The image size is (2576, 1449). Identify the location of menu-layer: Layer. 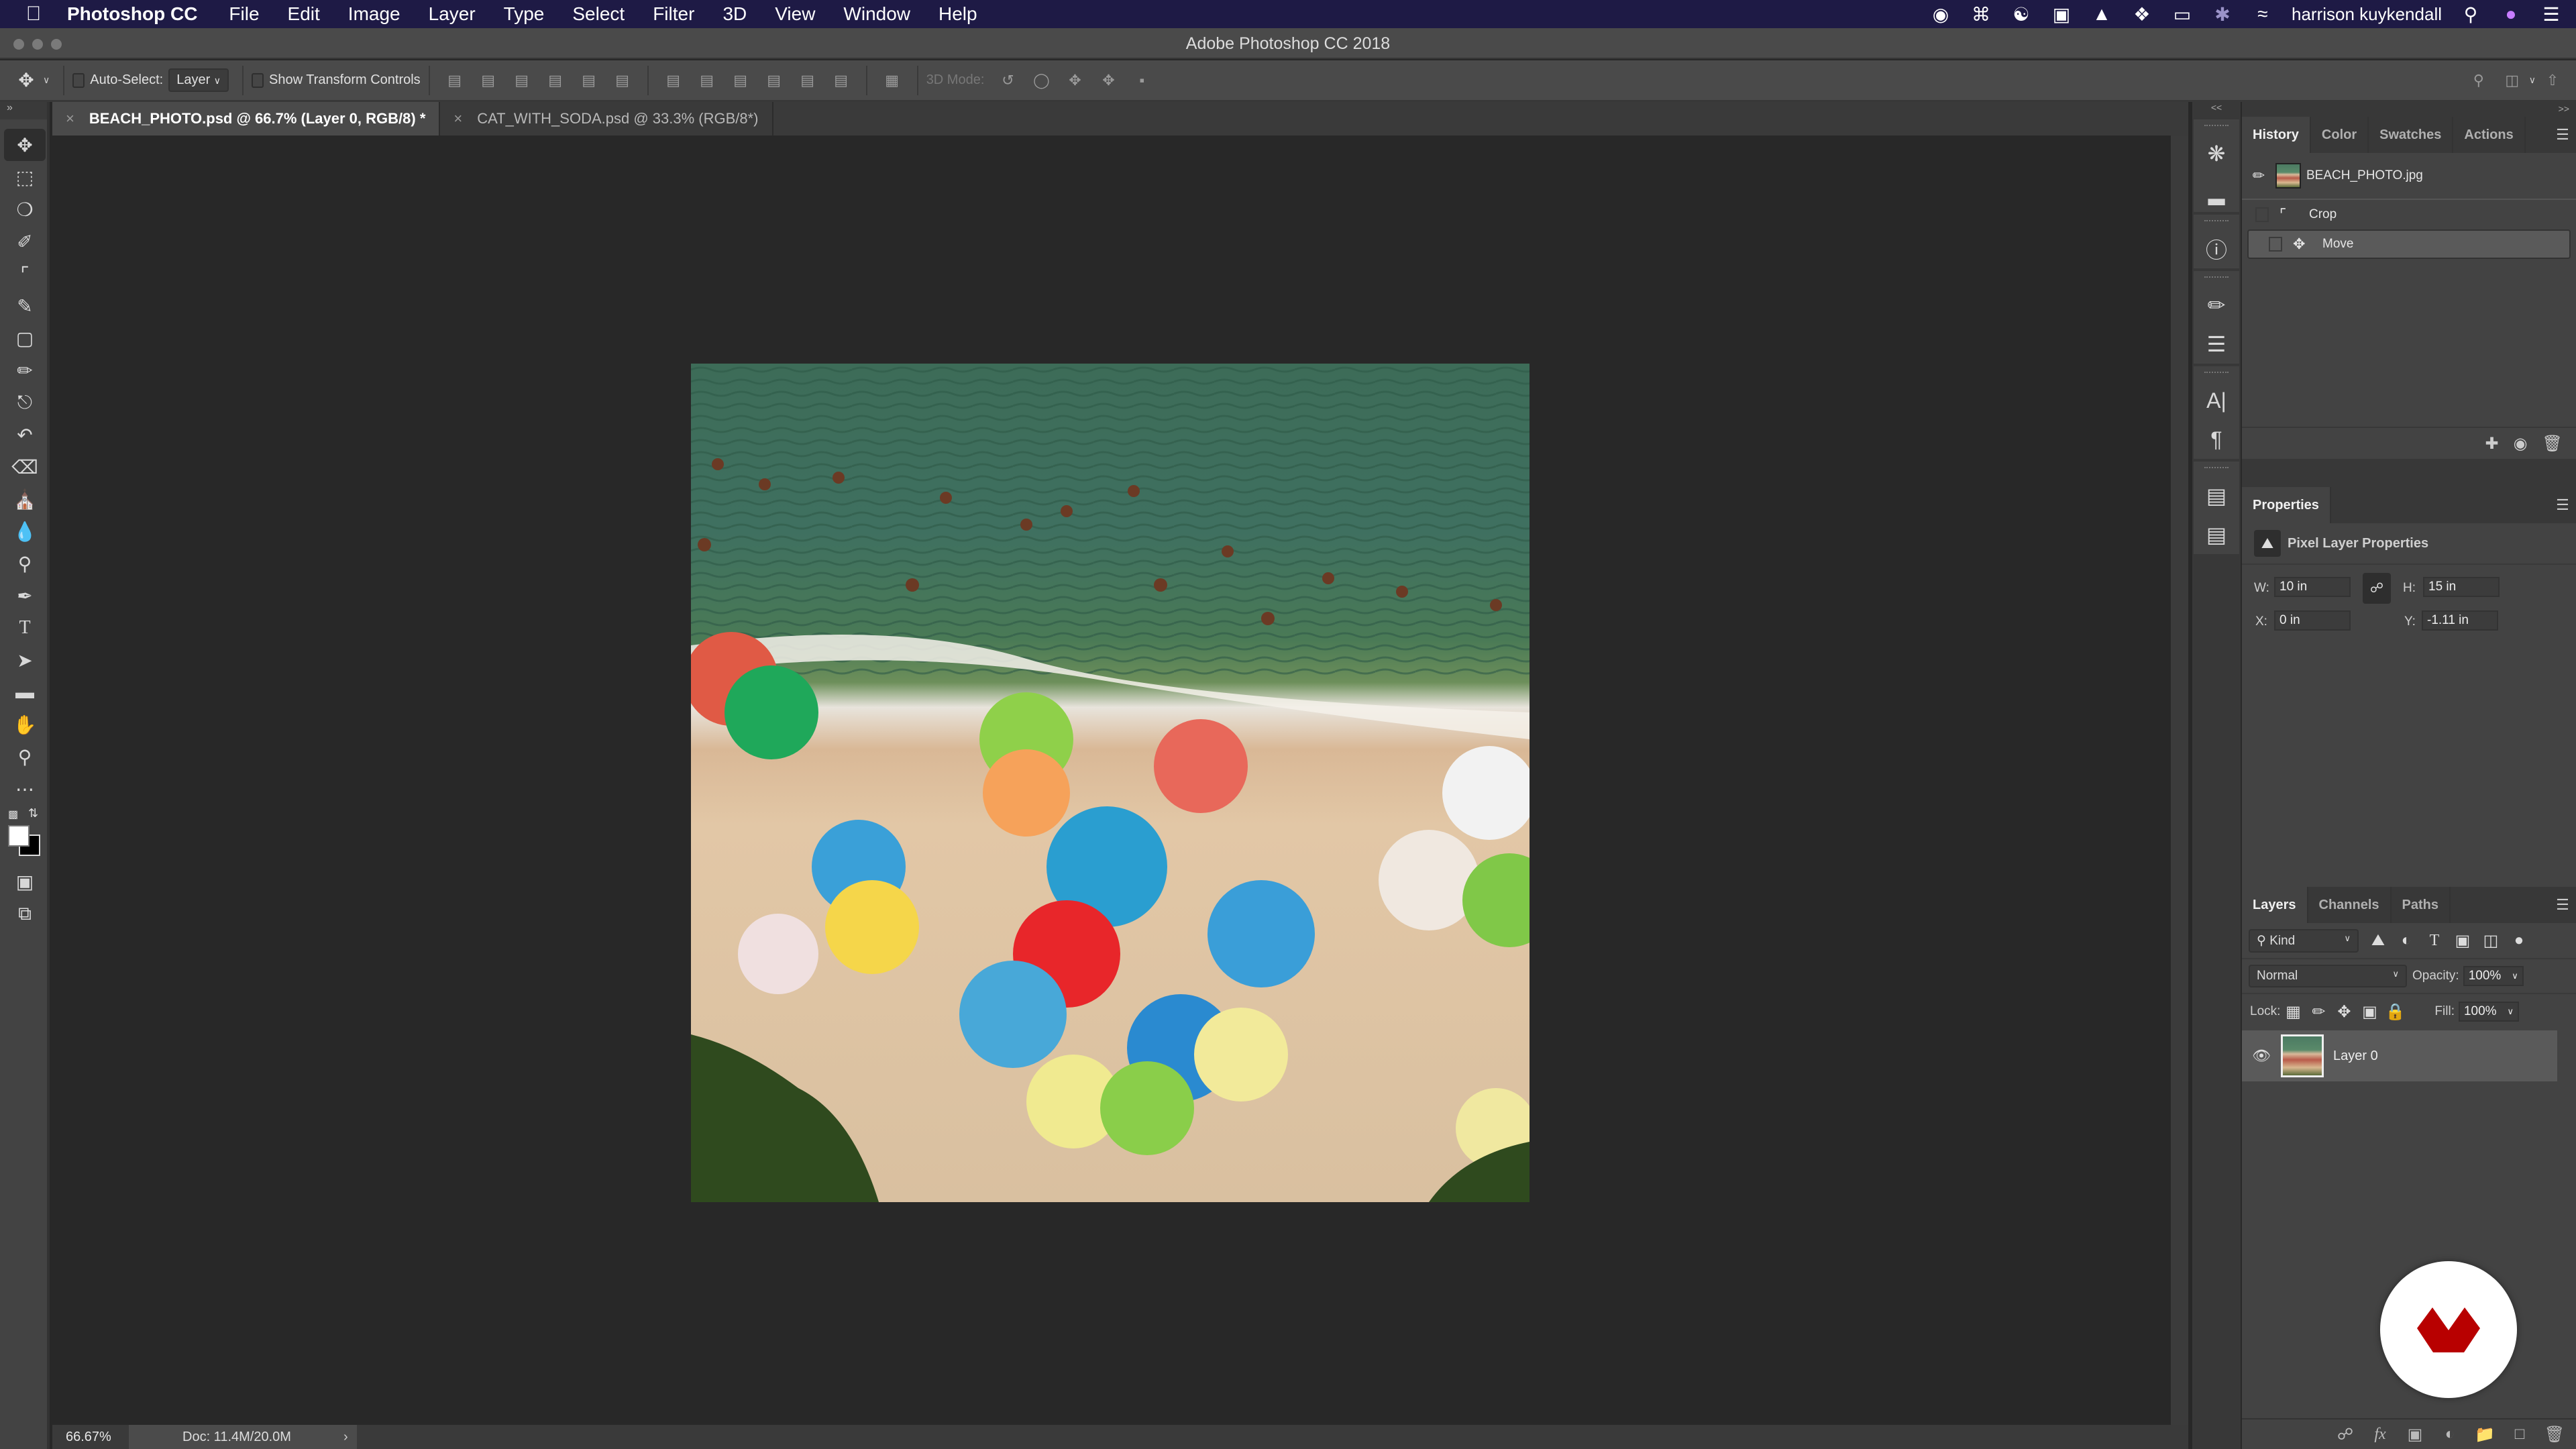
(452, 14).